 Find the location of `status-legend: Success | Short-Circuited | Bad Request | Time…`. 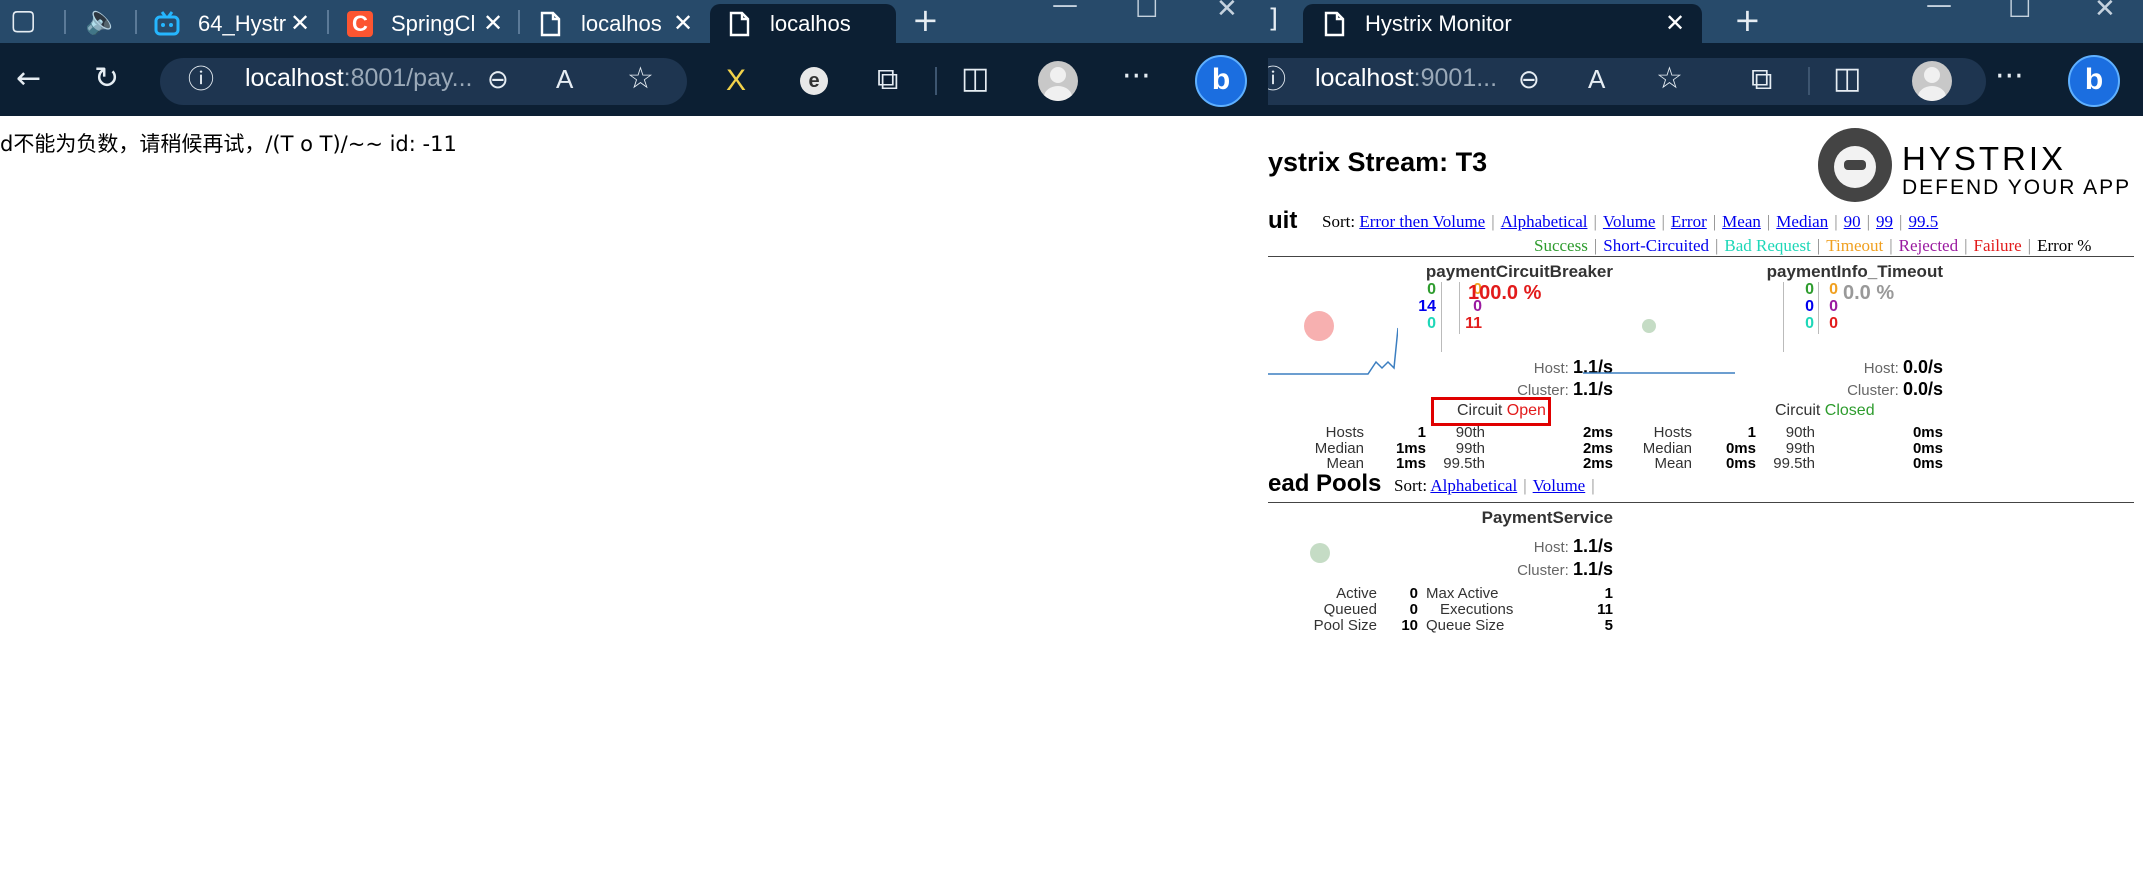

status-legend: Success | Short-Circuited | Bad Request | Time… is located at coordinates (1813, 245).